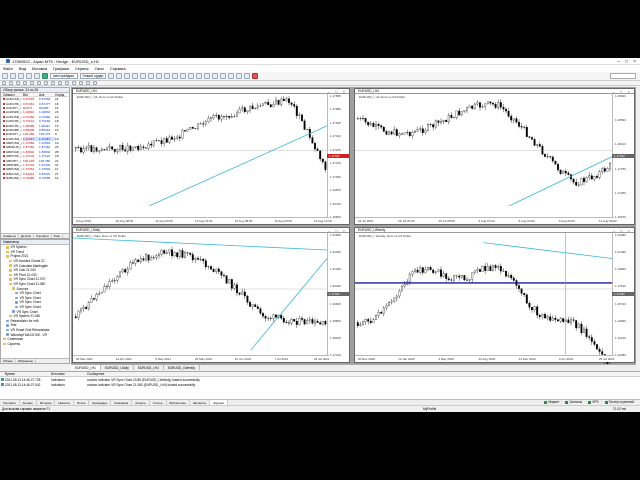 Image resolution: width=640 pixels, height=480 pixels. Describe the element at coordinates (247, 76) in the screenshot. I see `templates-icon` at that location.